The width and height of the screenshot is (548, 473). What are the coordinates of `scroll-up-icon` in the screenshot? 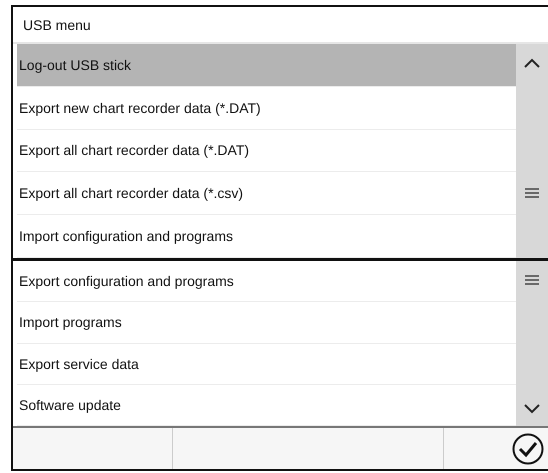 It's located at (532, 63).